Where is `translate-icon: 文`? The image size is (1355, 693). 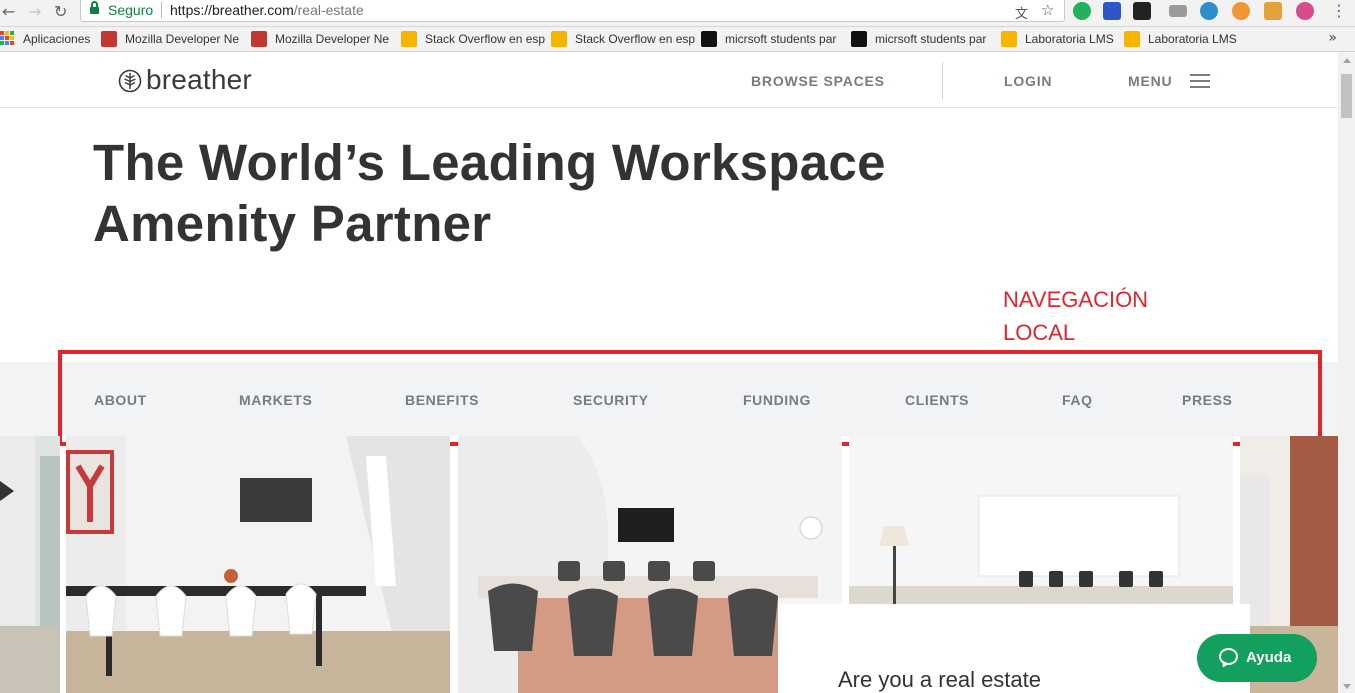
translate-icon: 文 is located at coordinates (1021, 12).